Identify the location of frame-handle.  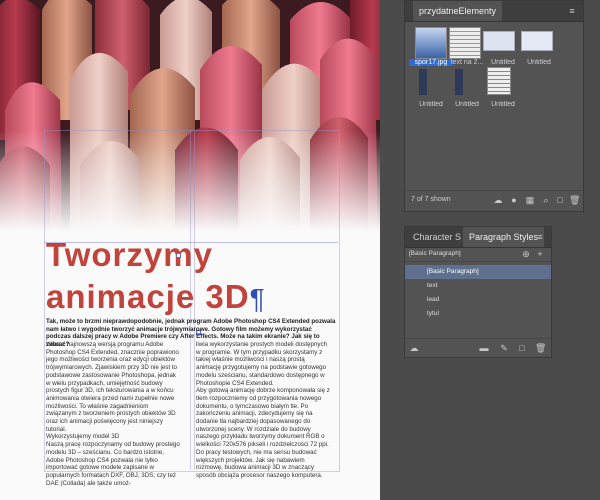
(178, 255).